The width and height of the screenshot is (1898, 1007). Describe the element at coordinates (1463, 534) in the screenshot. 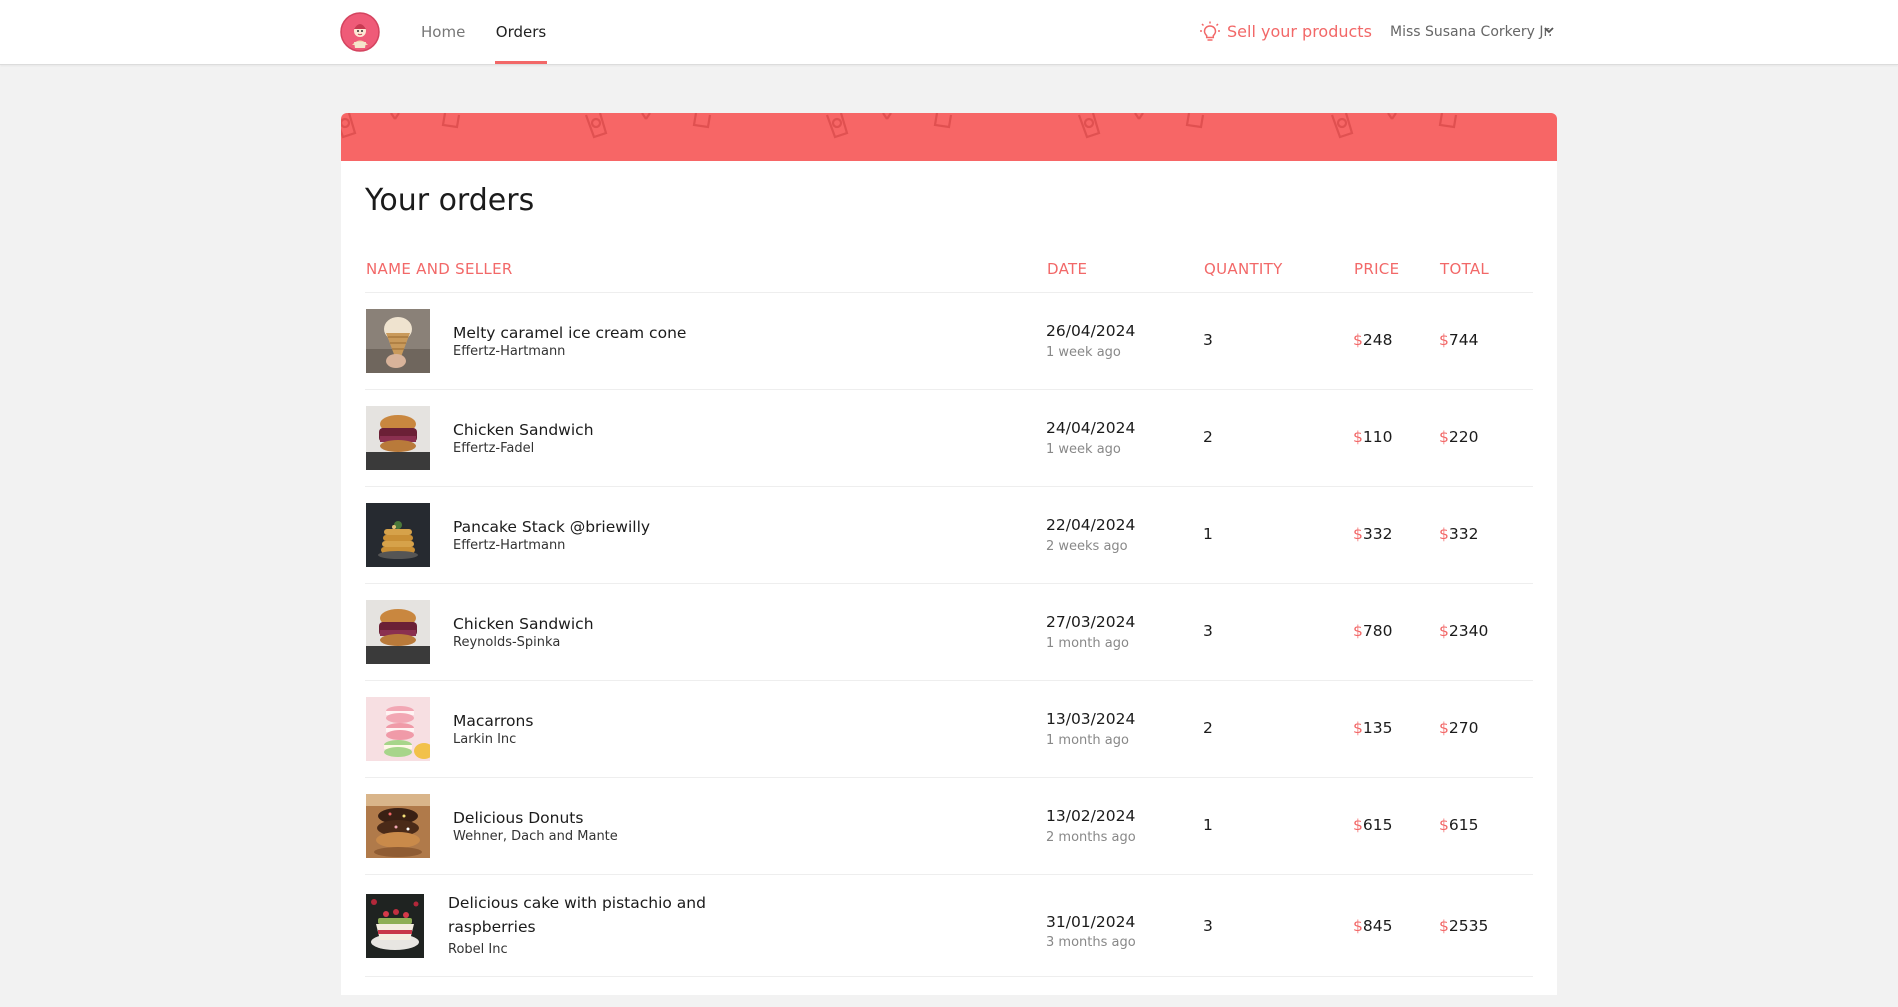

I see `total-value: 332` at that location.